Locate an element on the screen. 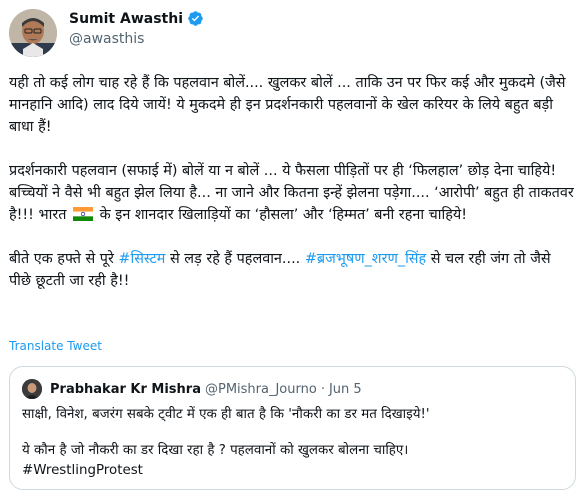 The width and height of the screenshot is (586, 497). translate-tweet-link: Translate Tweet is located at coordinates (55, 346).